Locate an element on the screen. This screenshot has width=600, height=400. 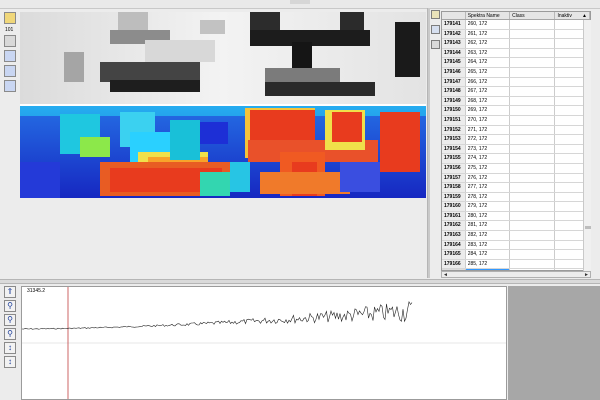
row-id-cell: 179163 is located at coordinates (454, 235).